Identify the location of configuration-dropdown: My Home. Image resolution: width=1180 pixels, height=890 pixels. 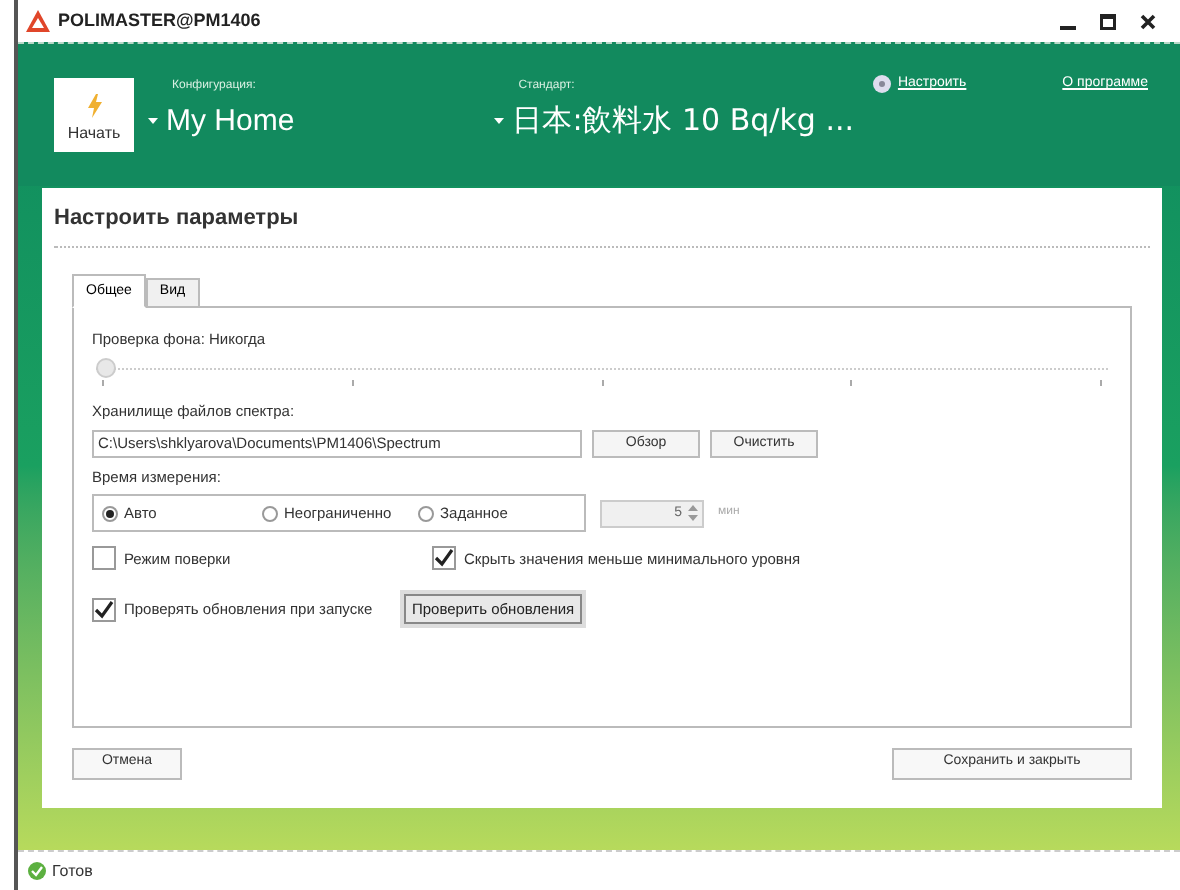
(221, 121).